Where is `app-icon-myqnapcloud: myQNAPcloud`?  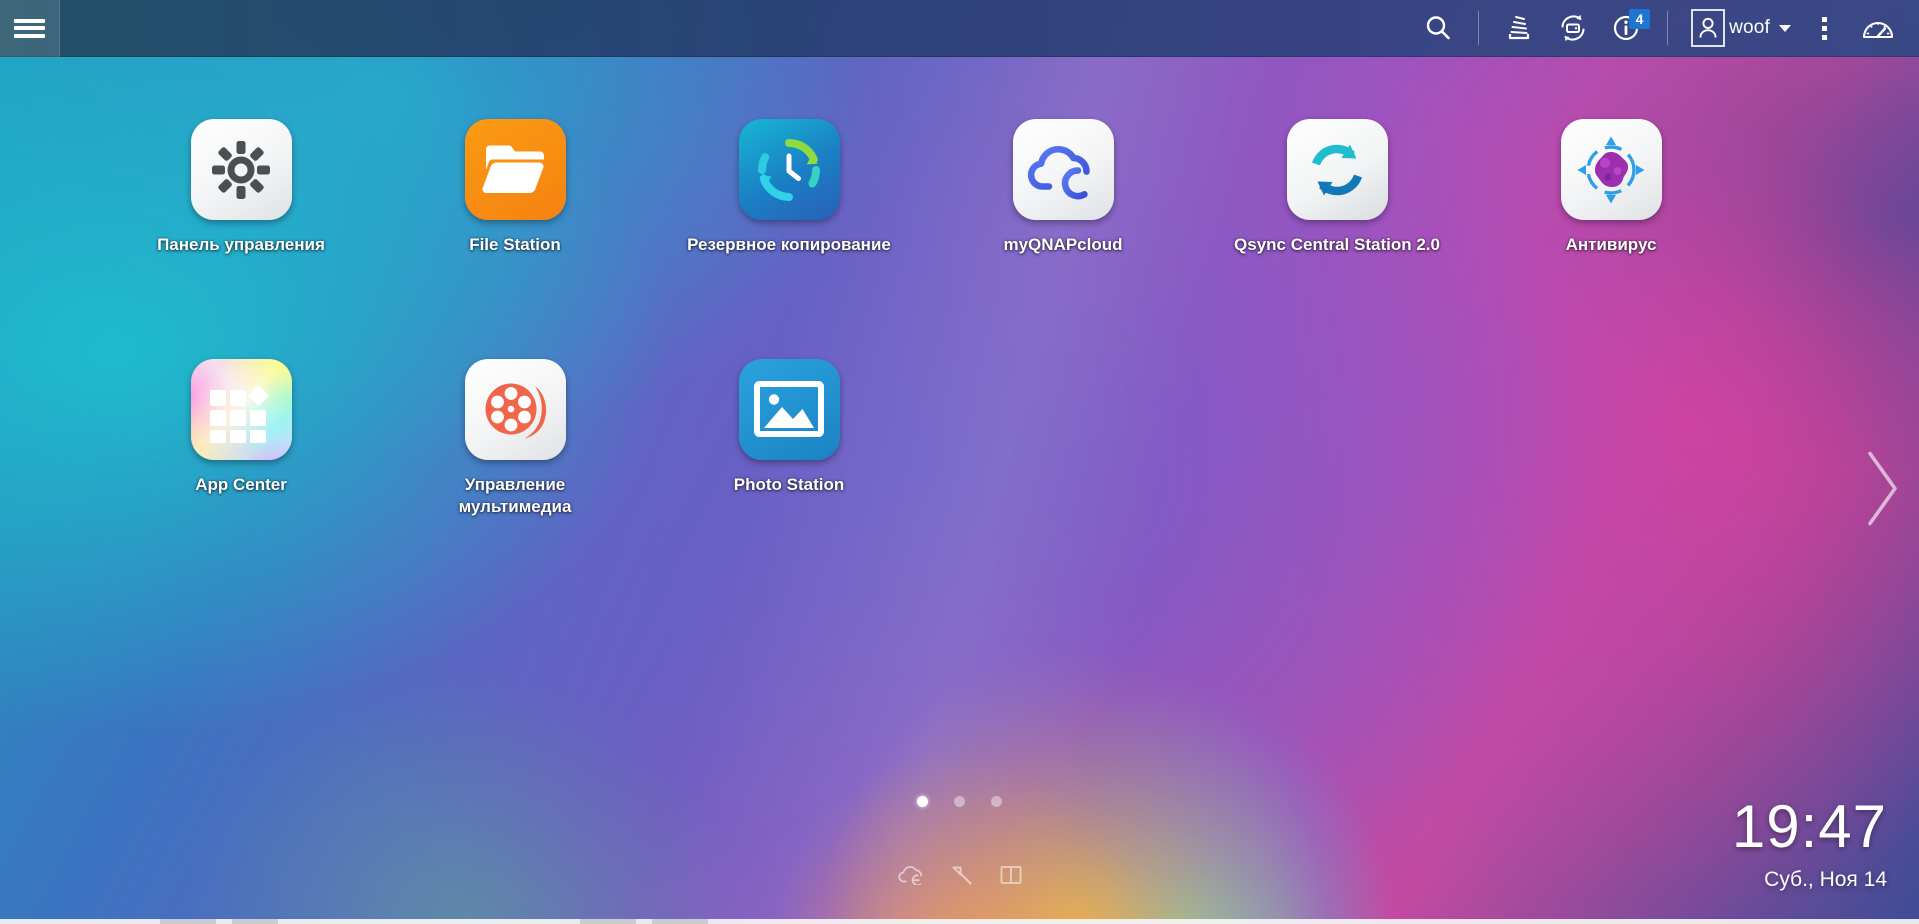 app-icon-myqnapcloud: myQNAPcloud is located at coordinates (1063, 235).